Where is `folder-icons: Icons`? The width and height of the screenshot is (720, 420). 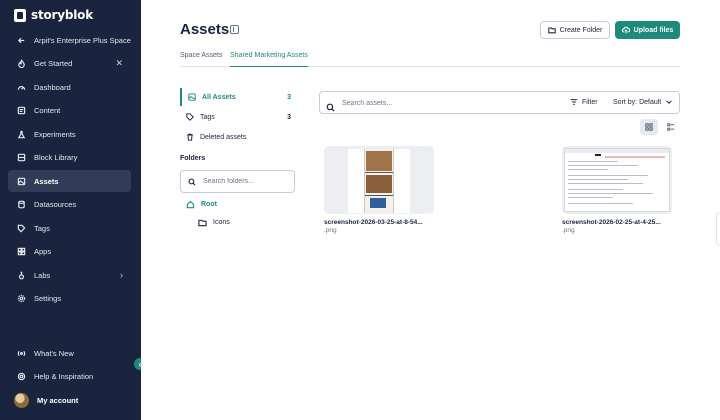
folder-icons: Icons is located at coordinates (214, 222).